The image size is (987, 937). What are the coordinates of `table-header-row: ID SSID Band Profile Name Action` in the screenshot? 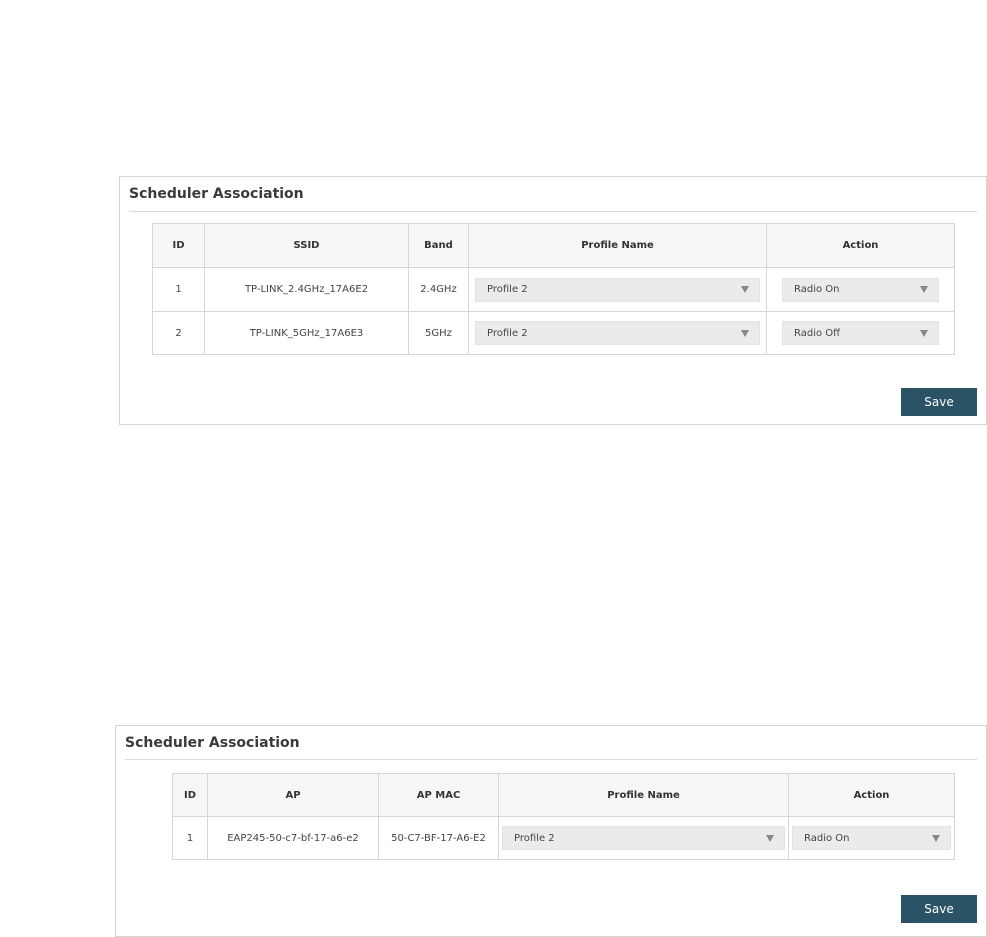 It's located at (553, 245).